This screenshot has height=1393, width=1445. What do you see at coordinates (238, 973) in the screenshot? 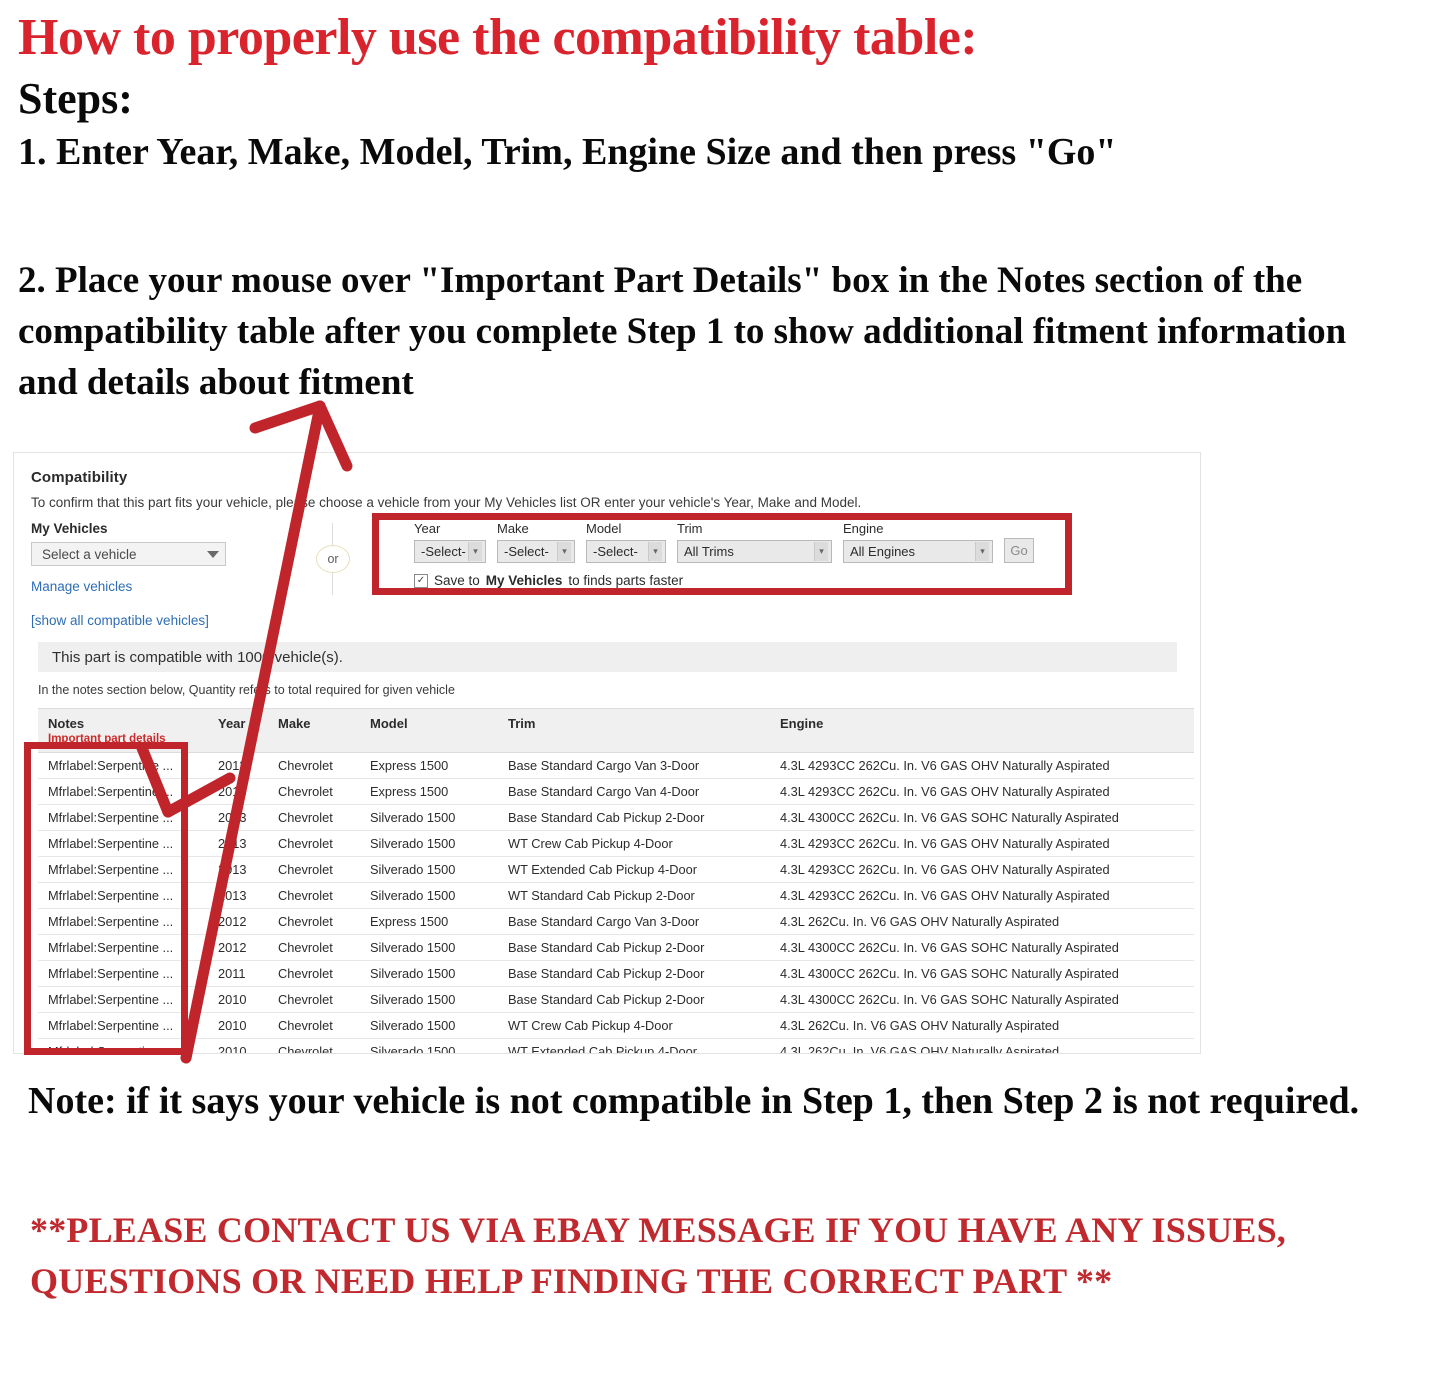
I see `cell-year: 2011` at bounding box center [238, 973].